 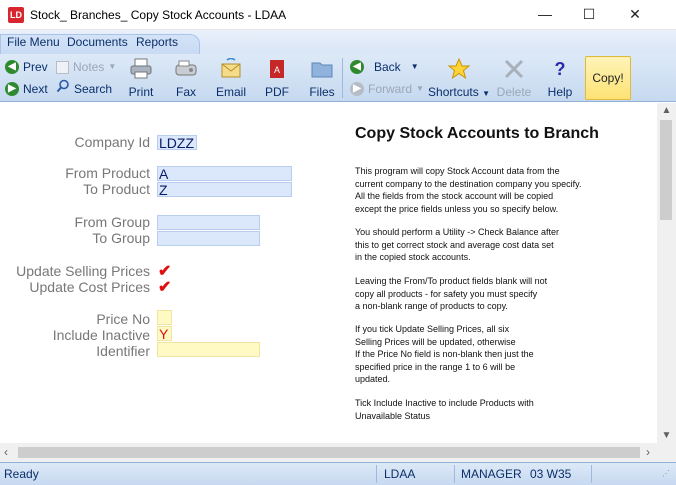 What do you see at coordinates (123, 351) in the screenshot?
I see `identifier-label: Identifier` at bounding box center [123, 351].